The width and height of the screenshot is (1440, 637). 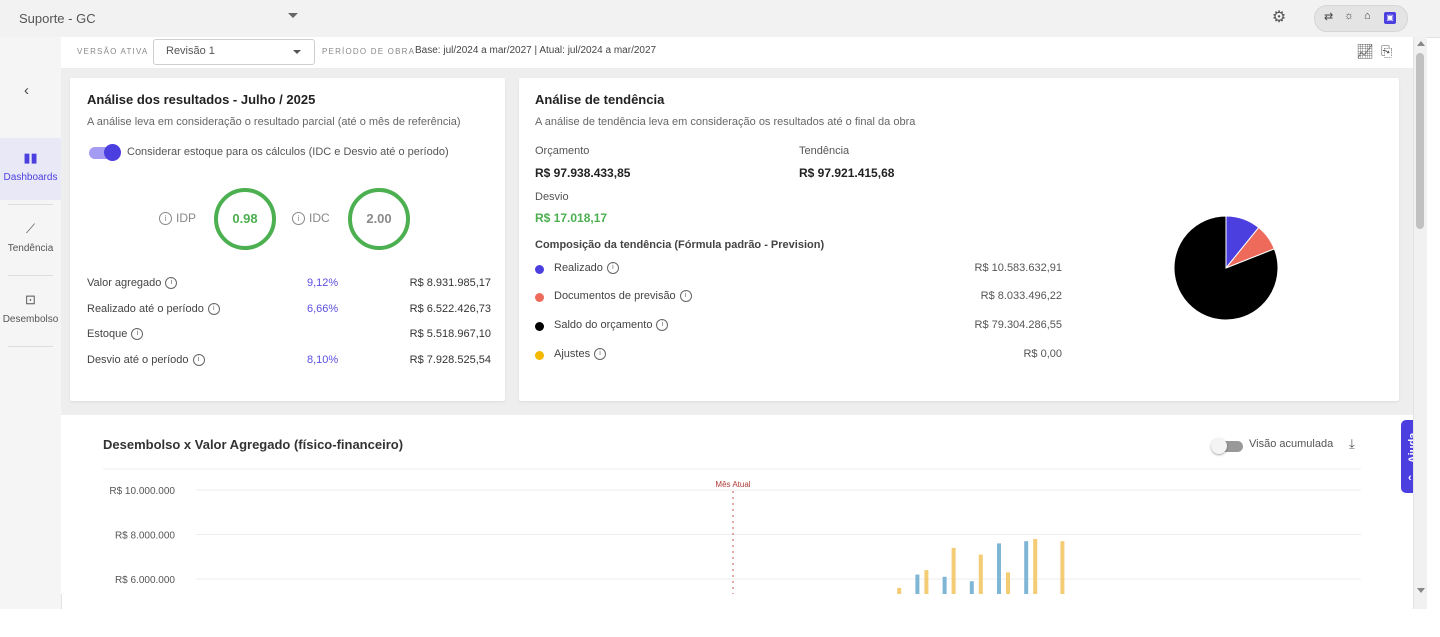 What do you see at coordinates (201, 99) in the screenshot?
I see `results-title: Análise dos resultados - Julho / 2025` at bounding box center [201, 99].